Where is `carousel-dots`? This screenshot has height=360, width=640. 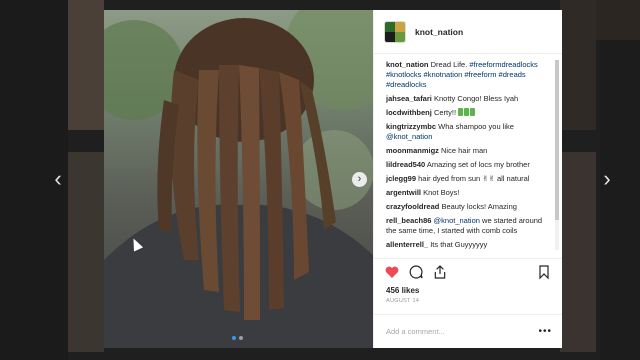
carousel-dots is located at coordinates (237, 338).